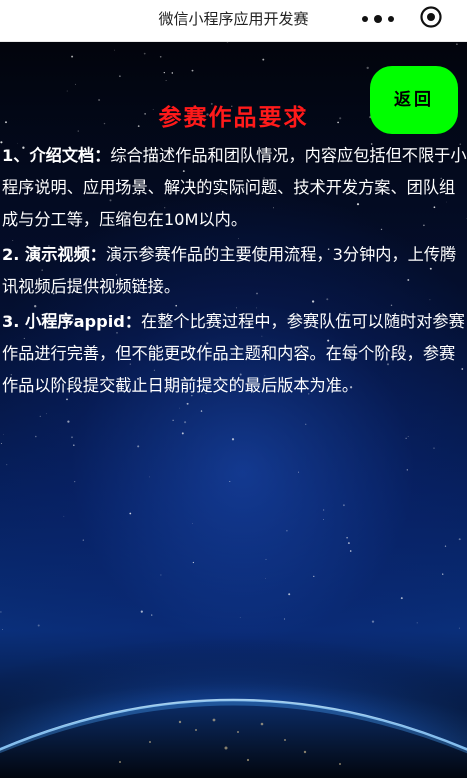 The width and height of the screenshot is (467, 778). Describe the element at coordinates (233, 117) in the screenshot. I see `page-title: 参赛作品要求` at that location.